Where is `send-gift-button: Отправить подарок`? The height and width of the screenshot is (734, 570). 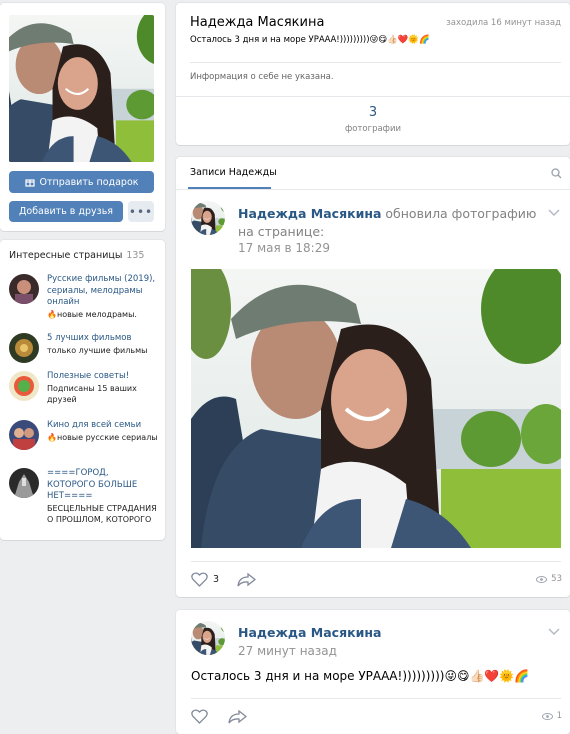
send-gift-button: Отправить подарок is located at coordinates (81, 182).